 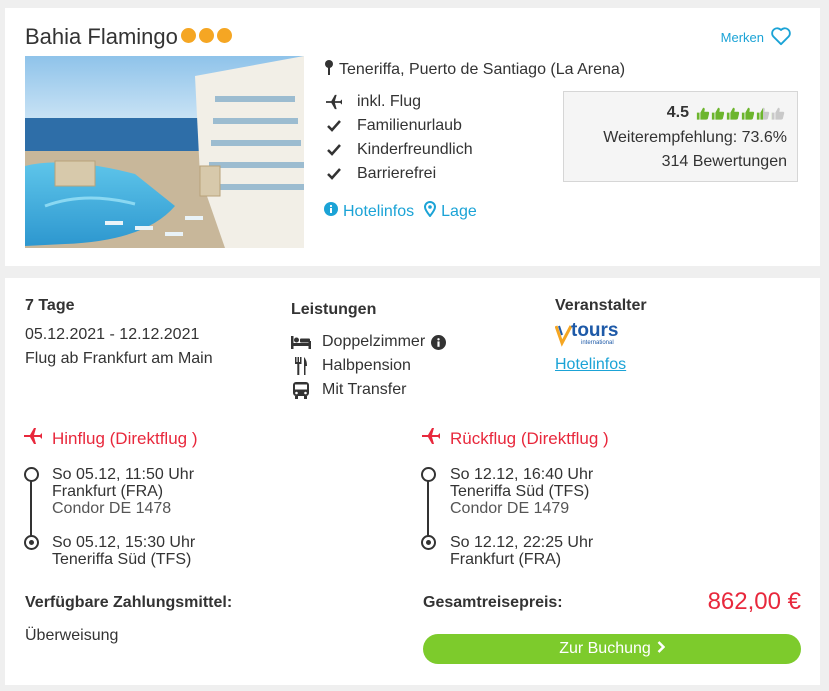 I want to click on return-arrival: So 12.12, 22:25 Uhr Frankfurt (FRA), so click(x=521, y=551).